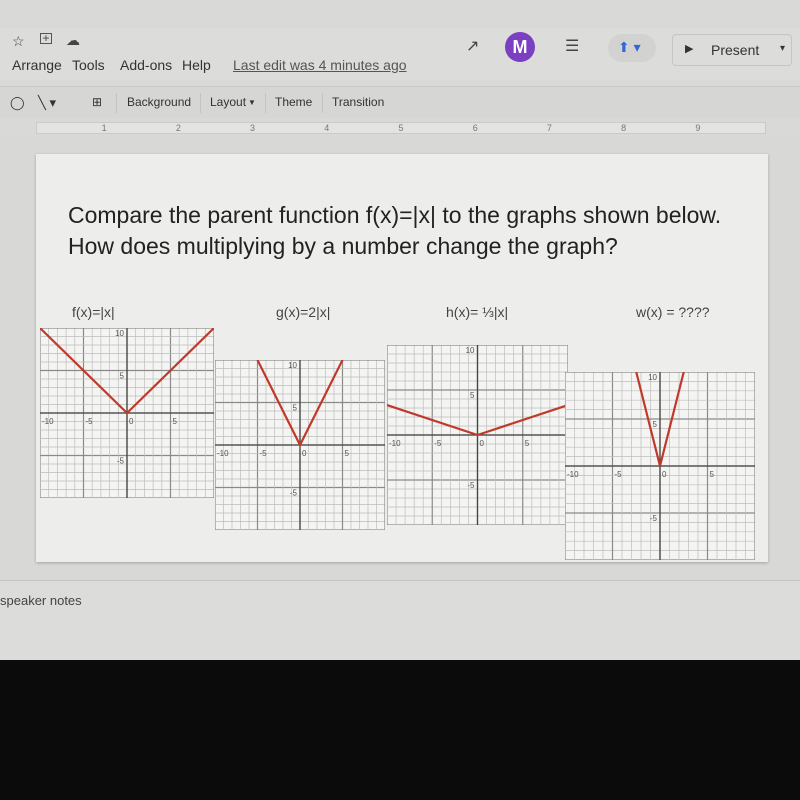 Image resolution: width=800 pixels, height=800 pixels. What do you see at coordinates (327, 128) in the screenshot?
I see `ruler-tick: 4` at bounding box center [327, 128].